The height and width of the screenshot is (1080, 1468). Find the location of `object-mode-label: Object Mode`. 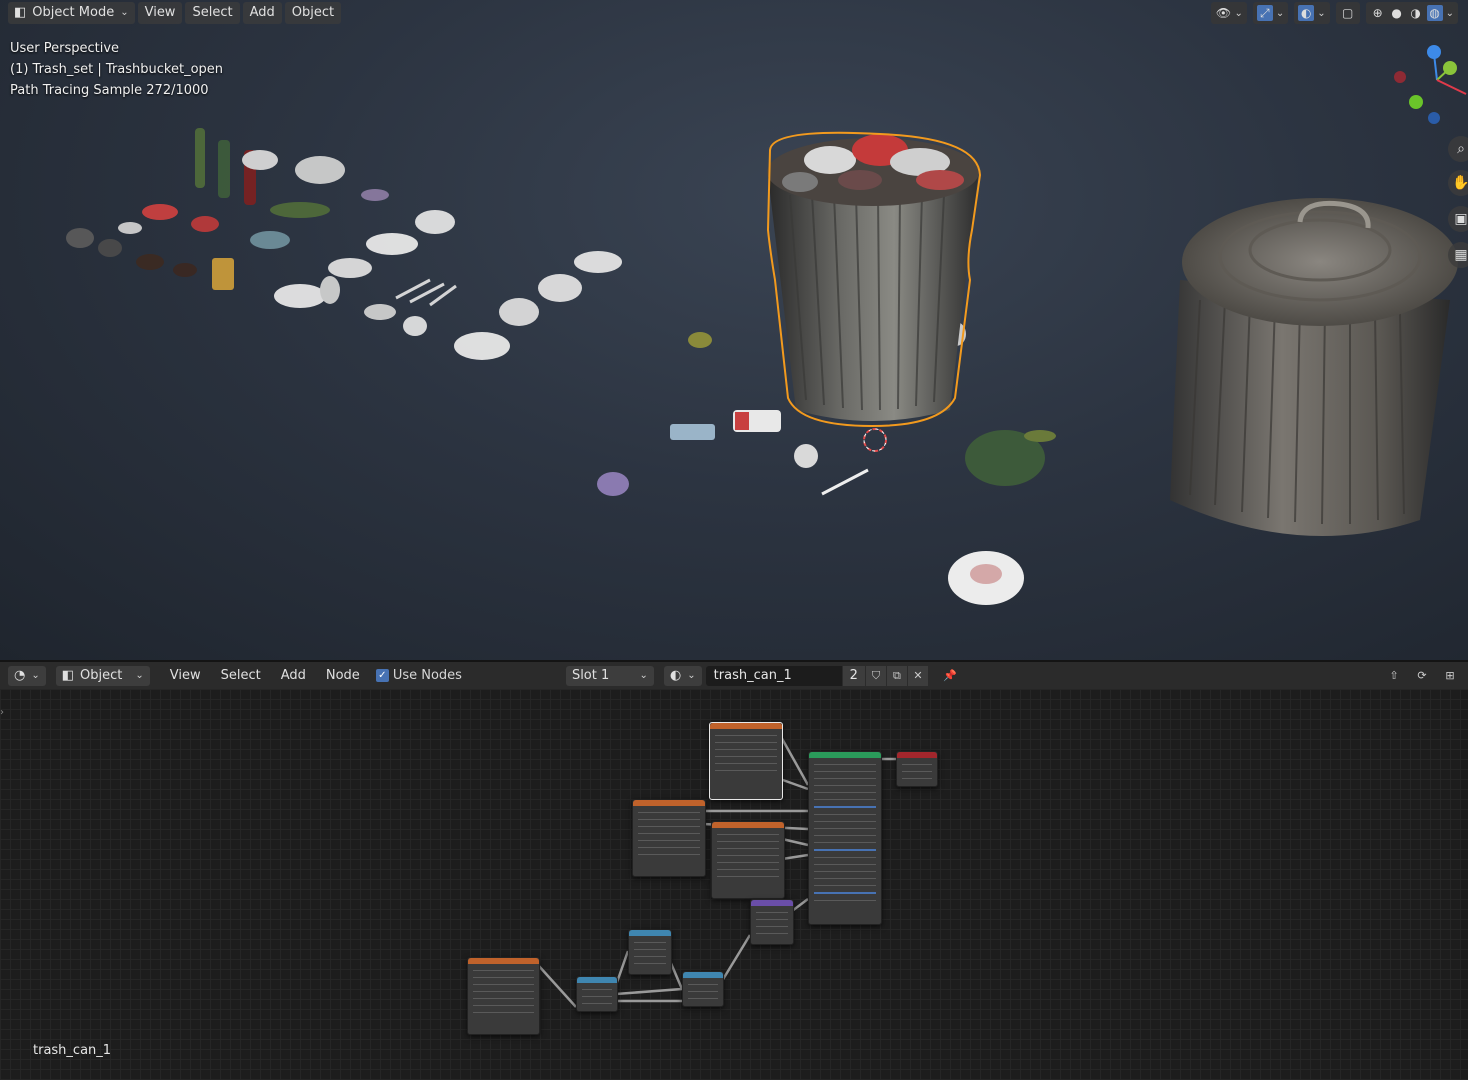

object-mode-label: Object Mode is located at coordinates (73, 12).